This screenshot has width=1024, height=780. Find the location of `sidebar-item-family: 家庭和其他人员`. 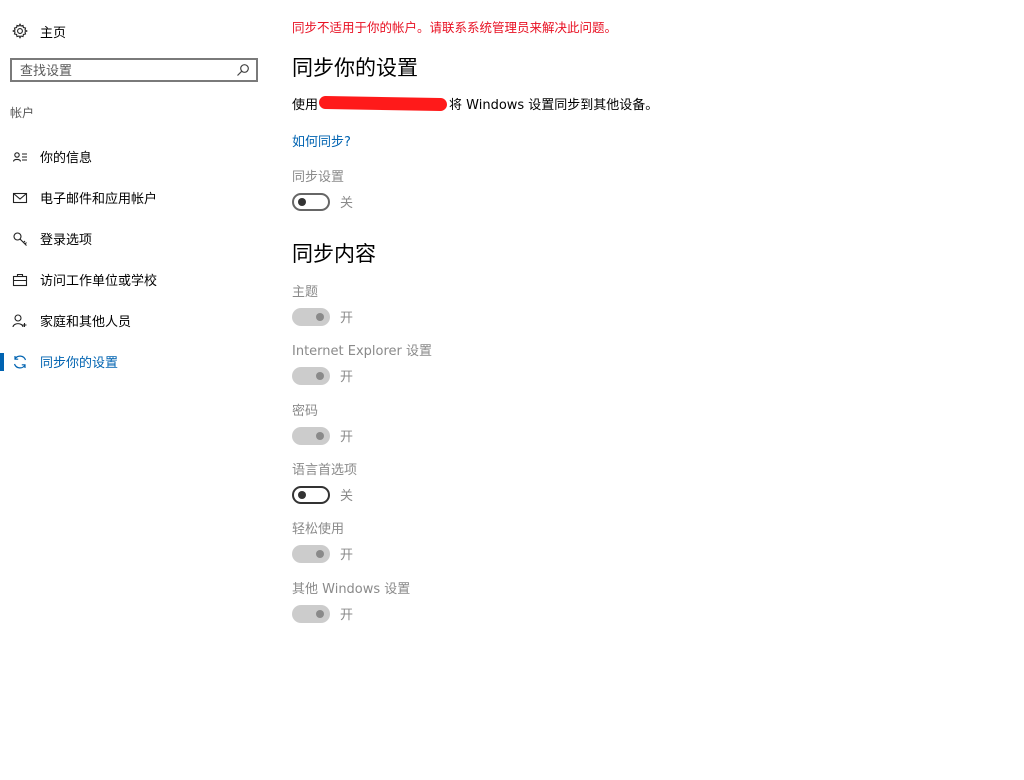

sidebar-item-family: 家庭和其他人员 is located at coordinates (136, 320).